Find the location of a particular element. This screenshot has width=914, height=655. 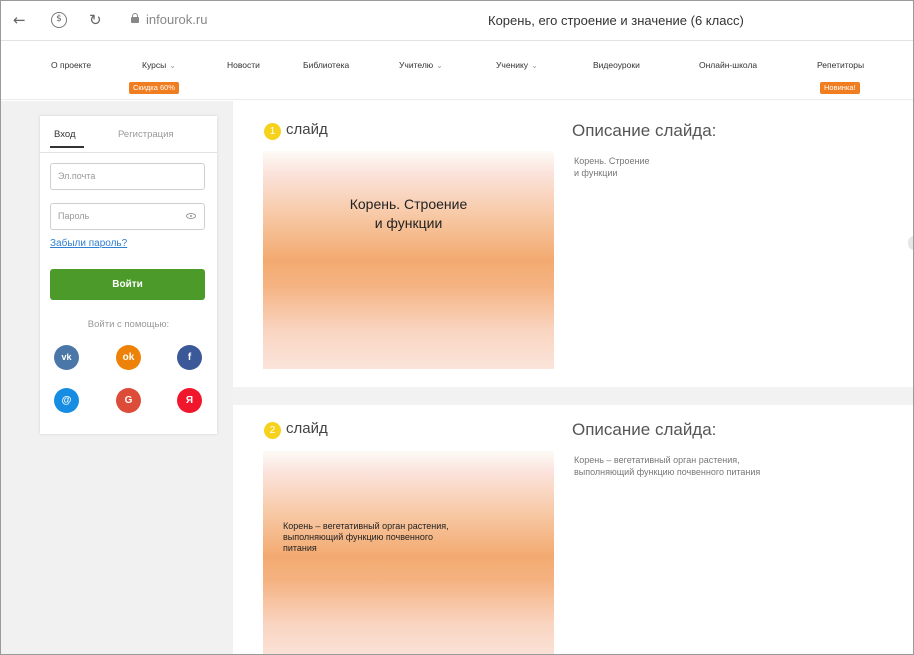

nav-item-label: Новости is located at coordinates (243, 65).